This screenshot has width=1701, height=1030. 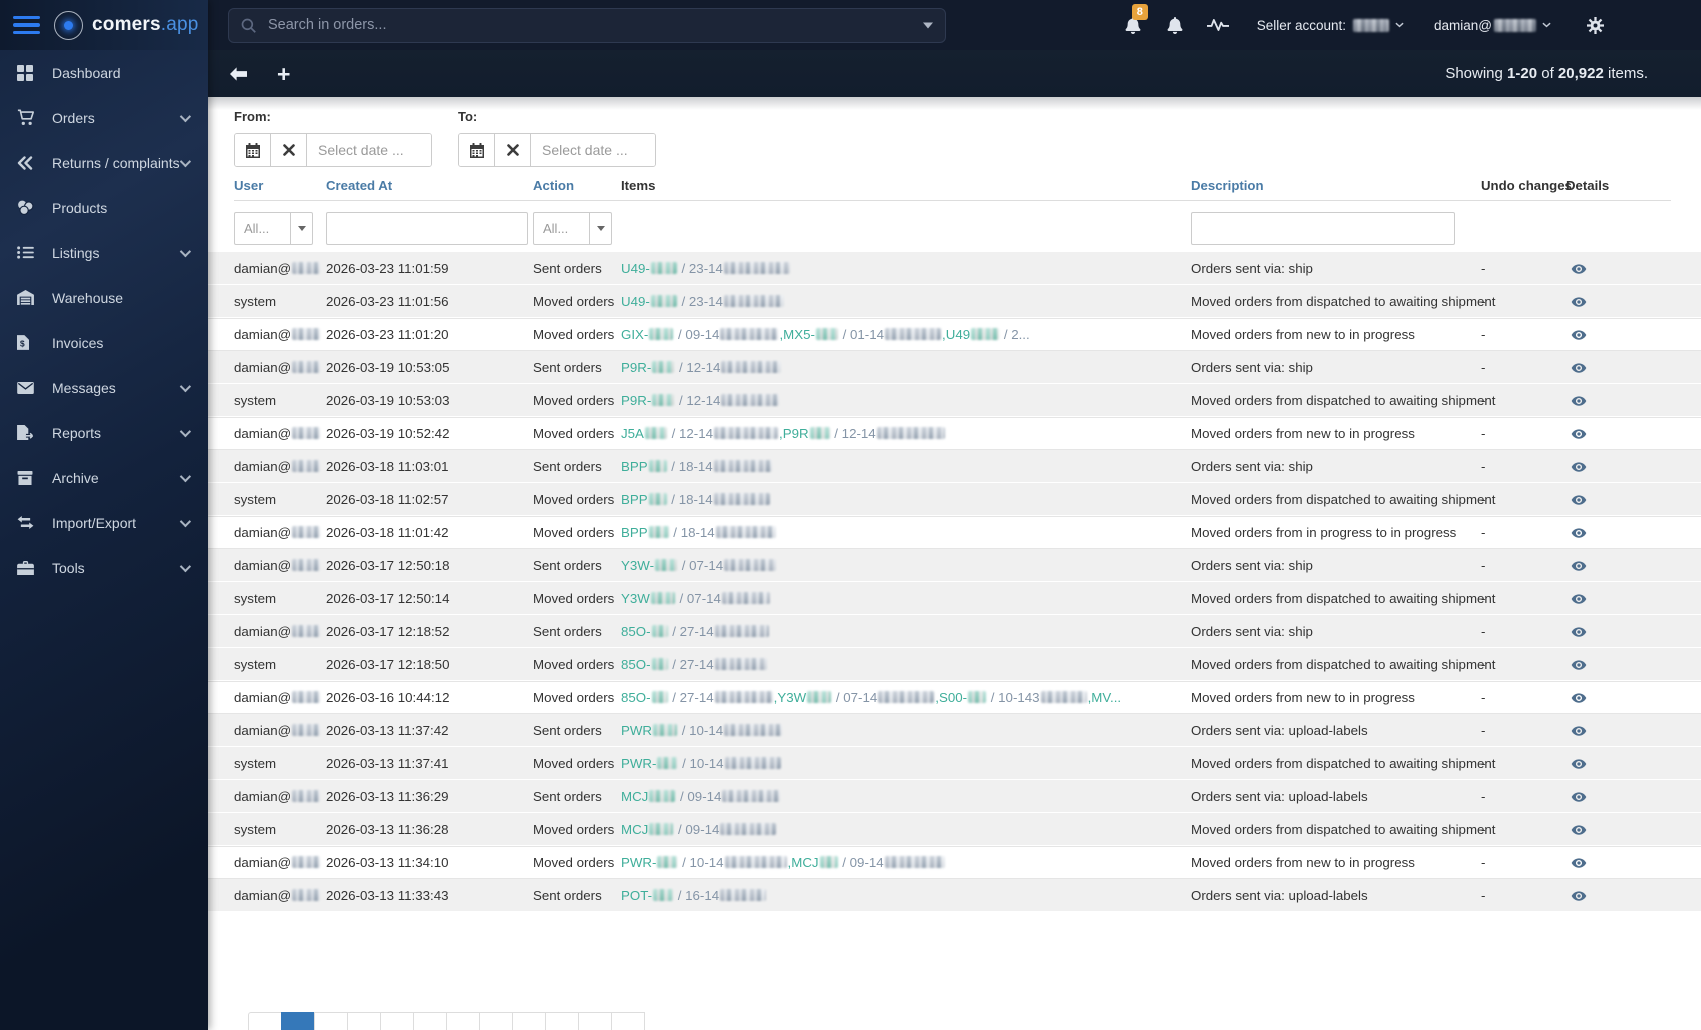 What do you see at coordinates (702, 730) in the screenshot?
I see `order-item-link: PWR / 10-14` at bounding box center [702, 730].